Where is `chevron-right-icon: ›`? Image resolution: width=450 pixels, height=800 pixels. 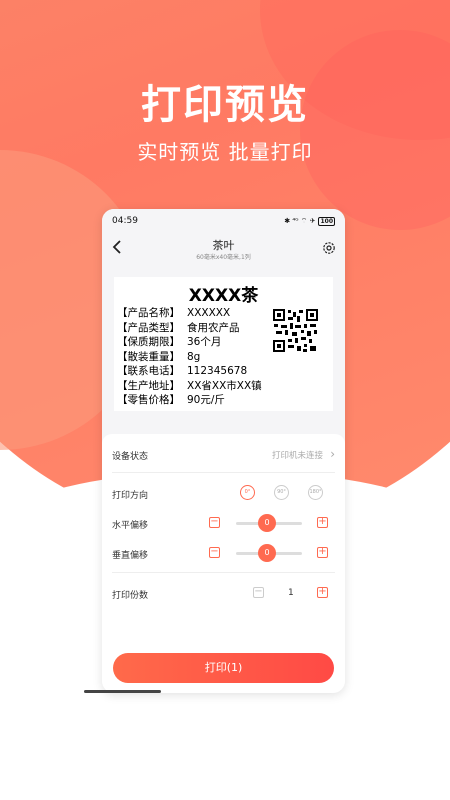 chevron-right-icon: › is located at coordinates (332, 454).